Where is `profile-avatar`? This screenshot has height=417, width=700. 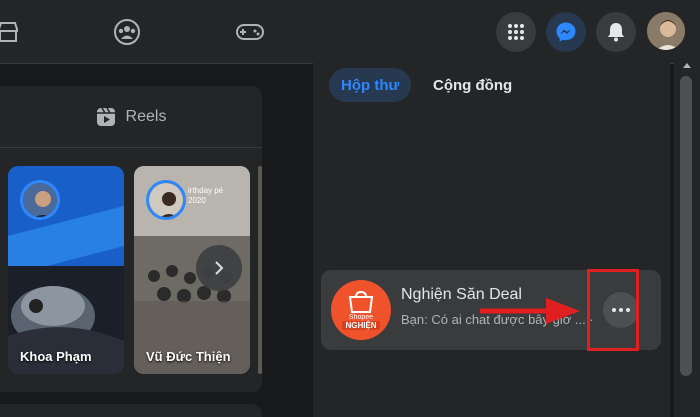
profile-avatar is located at coordinates (666, 31).